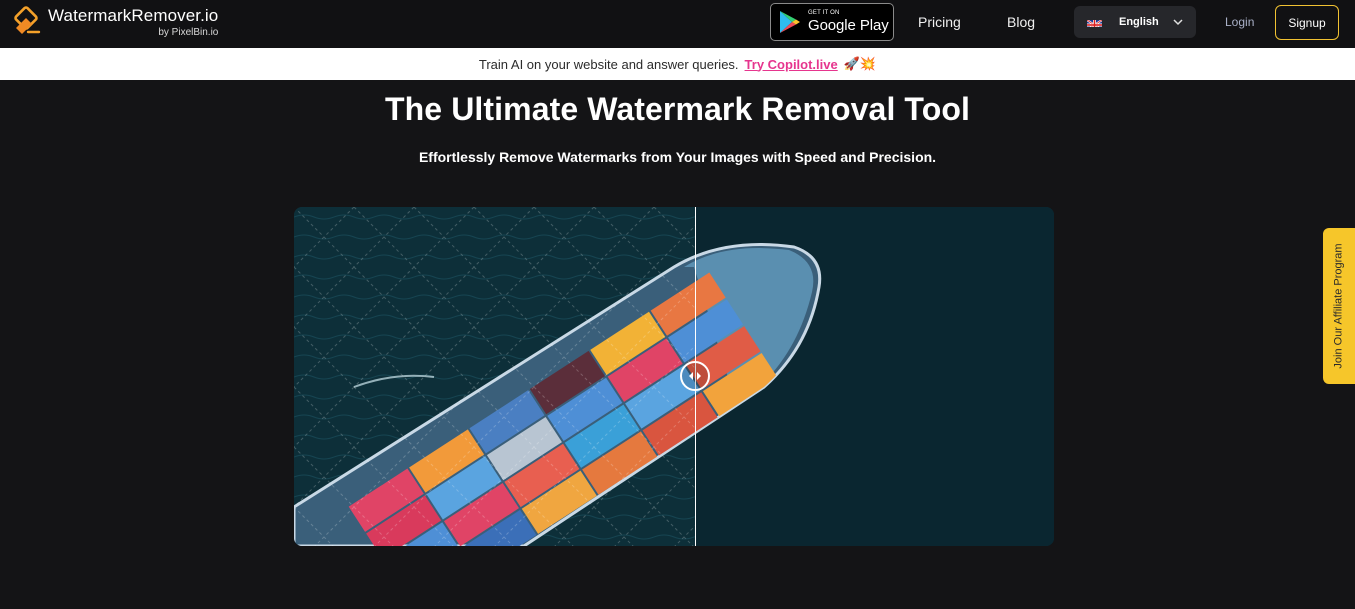  Describe the element at coordinates (1094, 22) in the screenshot. I see `uk-flag-icon` at that location.